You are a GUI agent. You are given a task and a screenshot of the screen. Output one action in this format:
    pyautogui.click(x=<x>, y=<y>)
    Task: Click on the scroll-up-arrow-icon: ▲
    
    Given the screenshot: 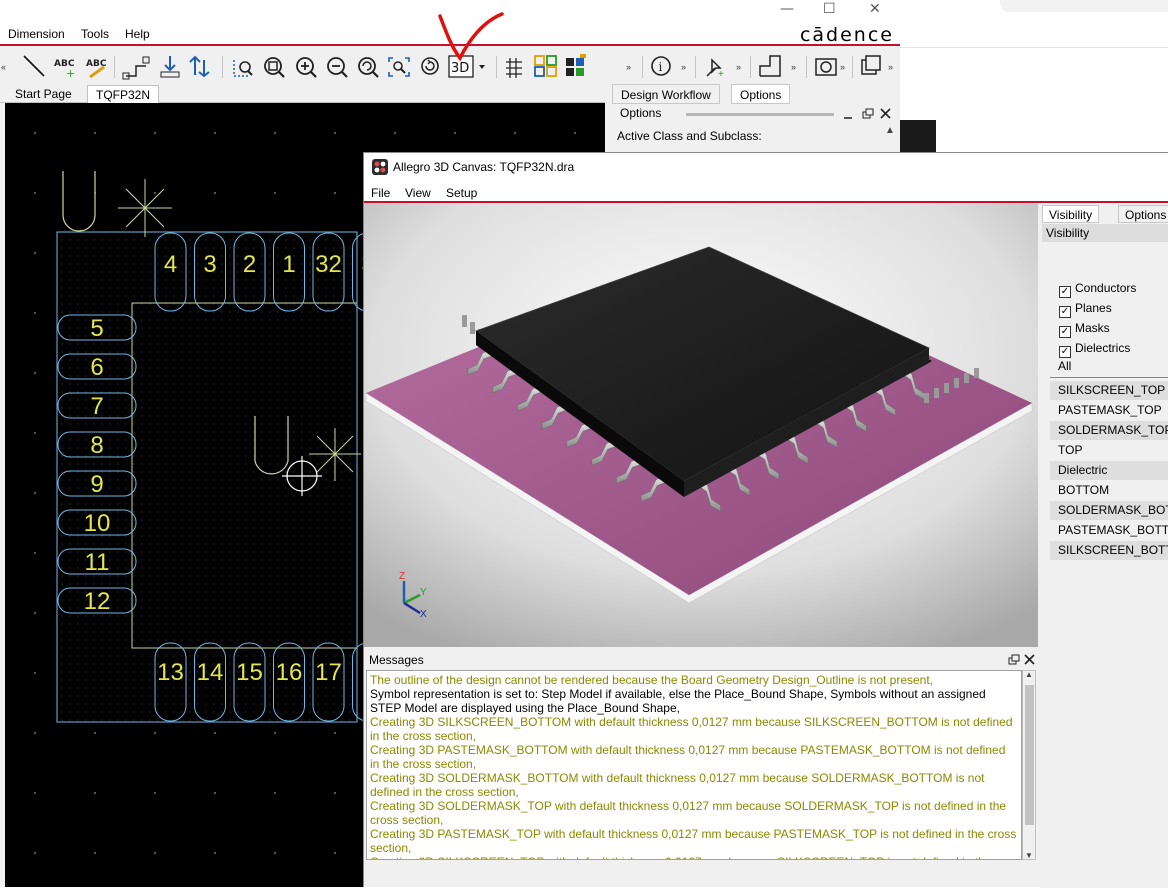 What is the action you would take?
    pyautogui.click(x=1029, y=674)
    